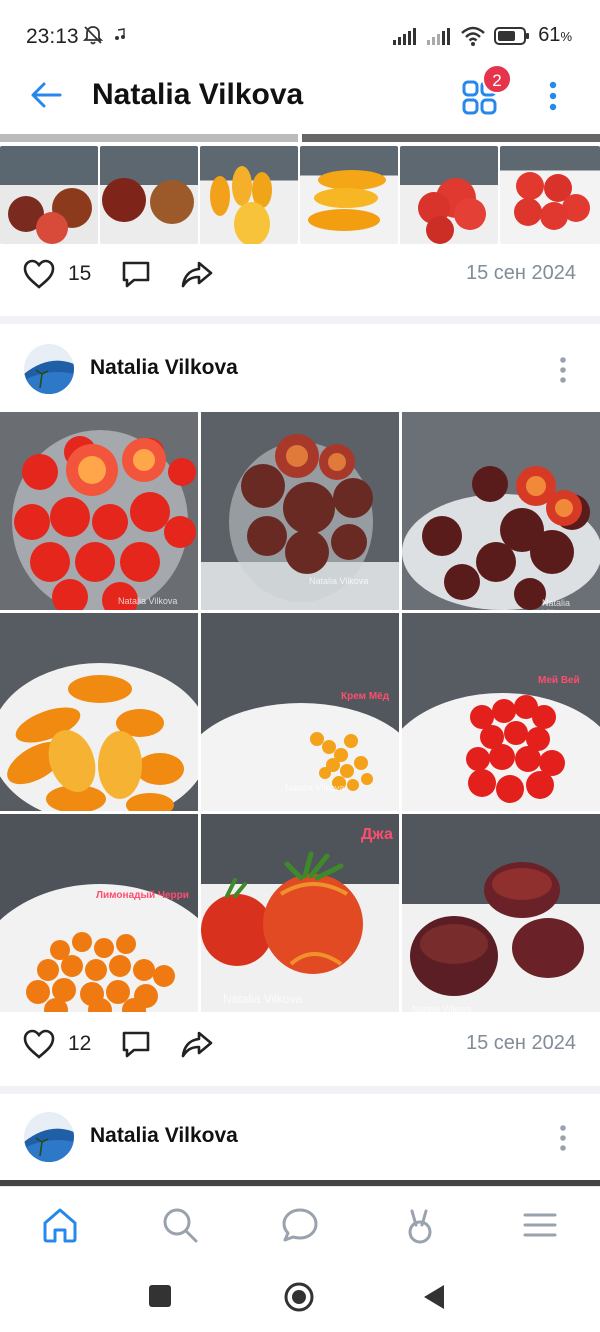 The image size is (600, 1332). Describe the element at coordinates (377, 834) in the screenshot. I see `photo-label: Джа` at that location.